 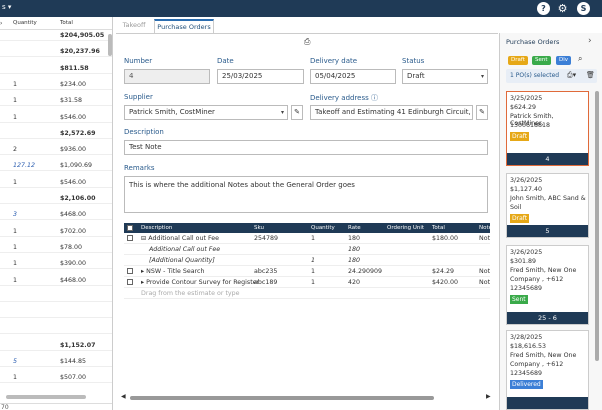 I want to click on estimate-row: 2 $936.00, so click(x=56, y=150).